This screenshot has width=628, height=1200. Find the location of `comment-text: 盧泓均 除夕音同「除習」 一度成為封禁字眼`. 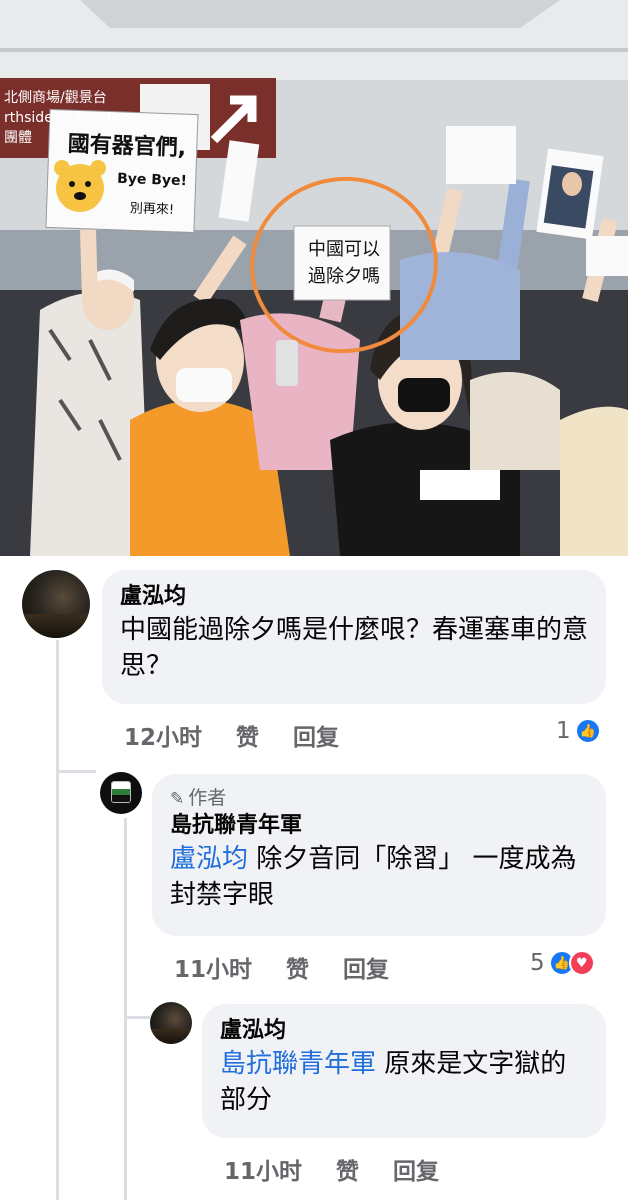

comment-text: 盧泓均 除夕音同「除習」 一度成為封禁字眼 is located at coordinates (379, 877).